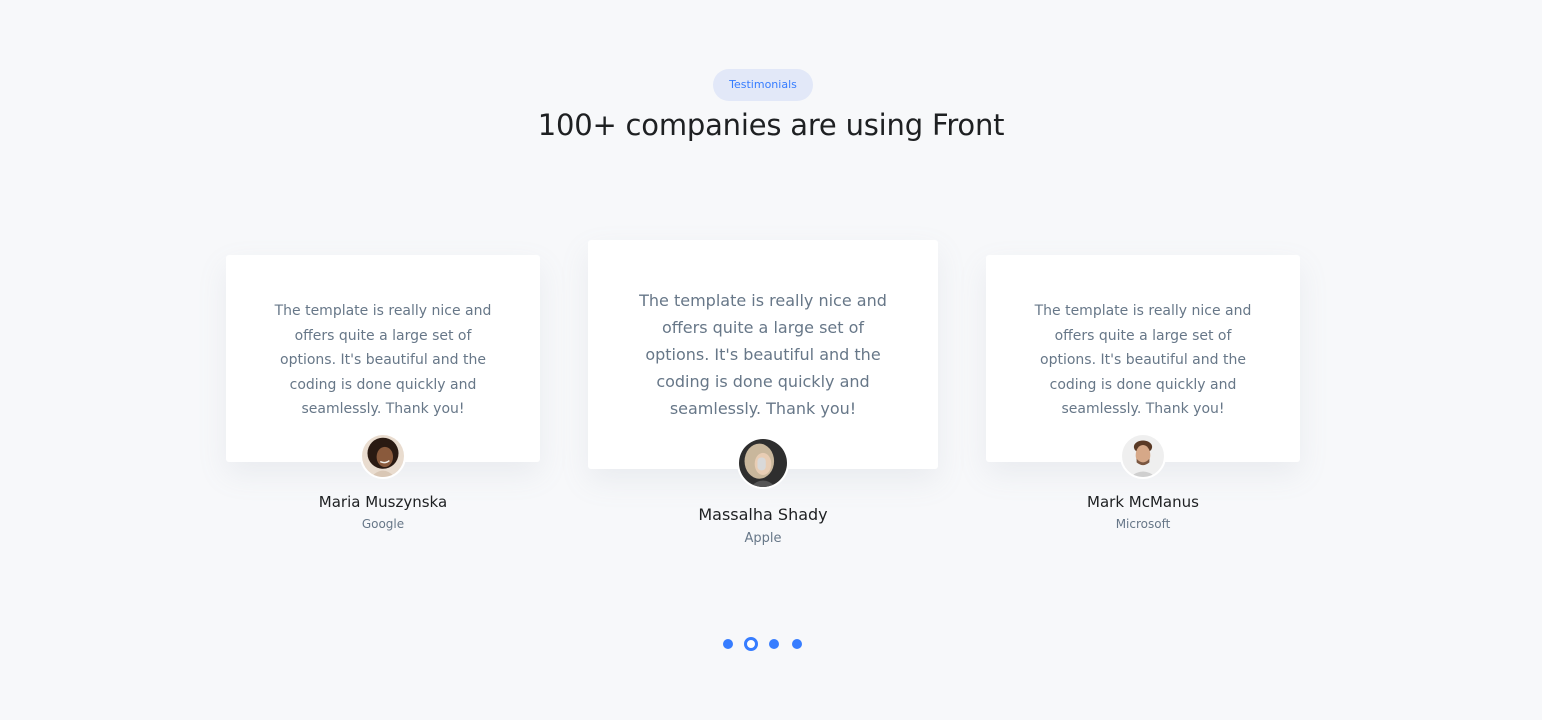 The image size is (1542, 720). I want to click on avatar-maria-muszynska, so click(383, 456).